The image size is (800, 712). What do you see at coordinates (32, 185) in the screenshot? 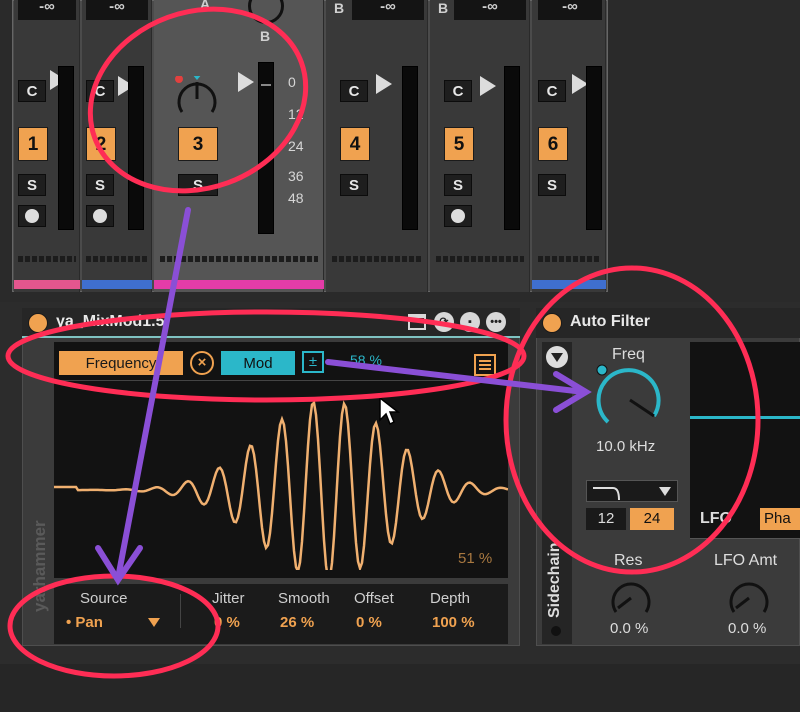
I see `track-1-solo-button: S` at bounding box center [32, 185].